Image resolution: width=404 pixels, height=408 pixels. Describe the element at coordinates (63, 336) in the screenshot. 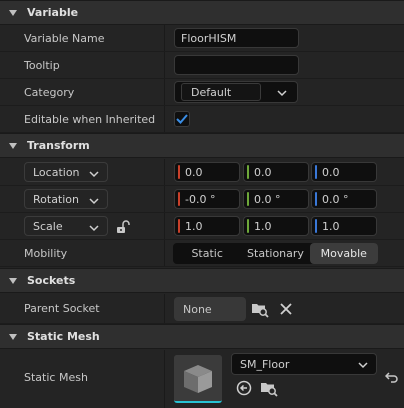

I see `section-title: Static Mesh` at that location.